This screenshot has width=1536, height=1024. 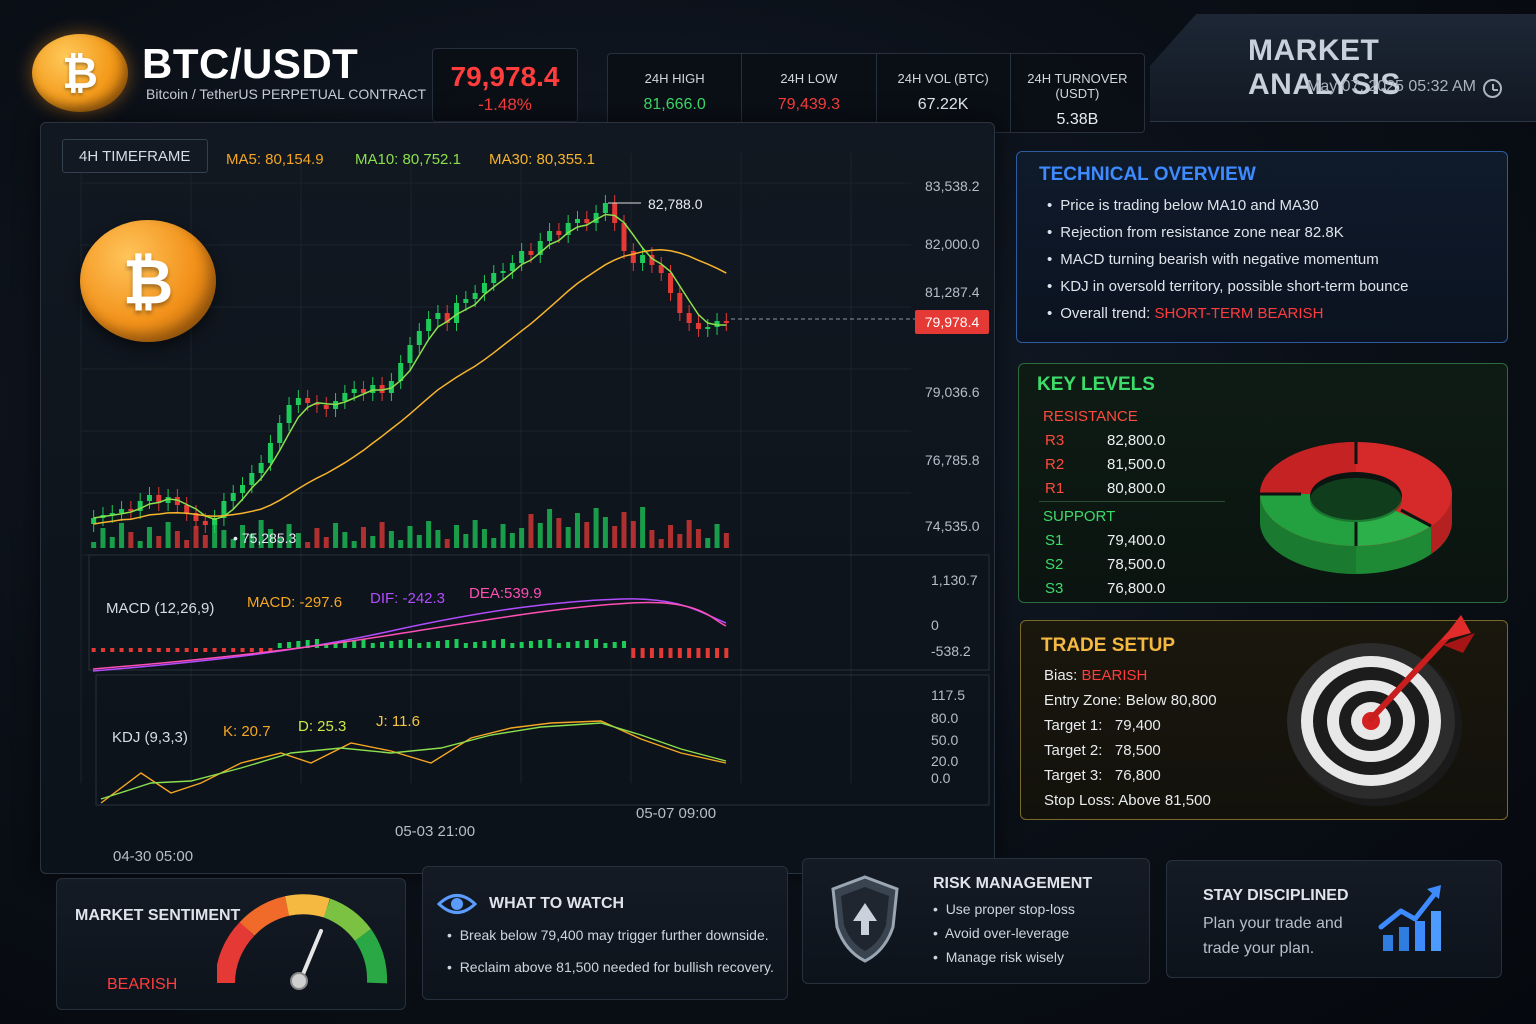 I want to click on level-row-r2: R2 81,500.0, so click(x=1105, y=464).